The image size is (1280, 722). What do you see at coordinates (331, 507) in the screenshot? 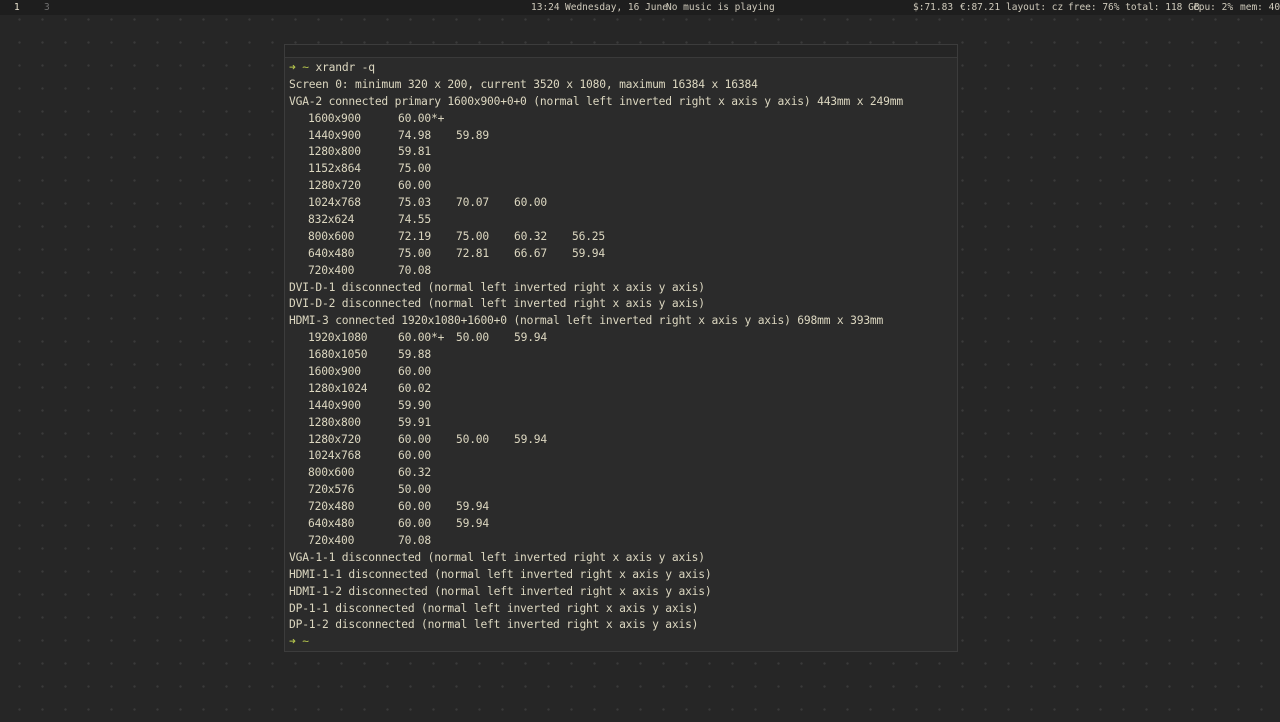
I see `mode-resolution: 720x480` at bounding box center [331, 507].